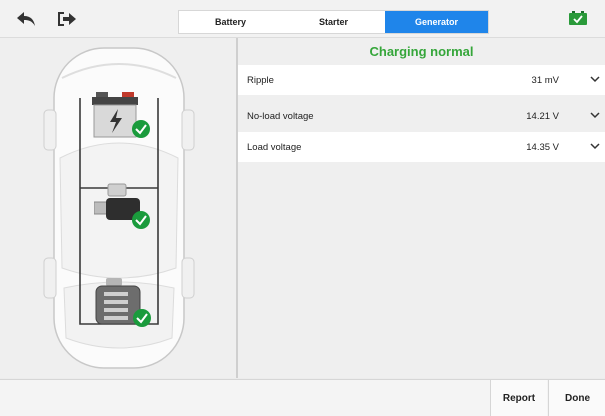  I want to click on tab-starter: Starter, so click(333, 22).